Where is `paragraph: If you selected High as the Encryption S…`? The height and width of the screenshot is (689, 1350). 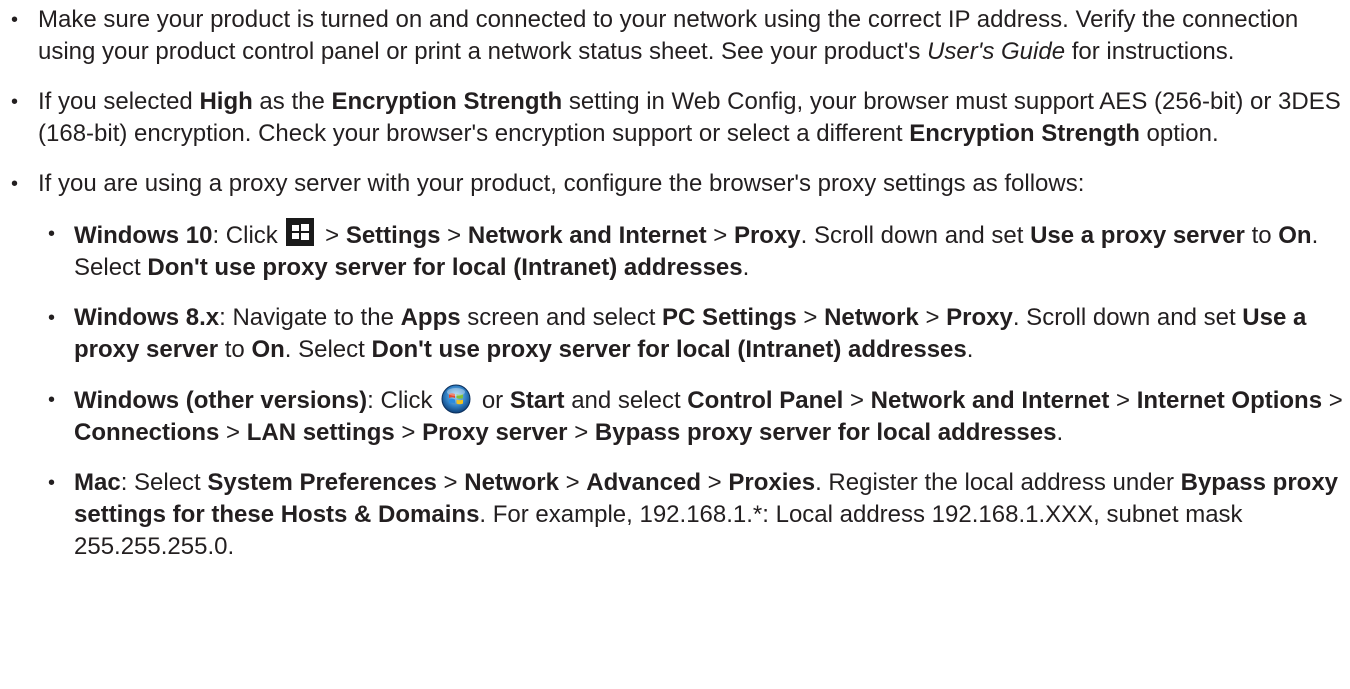
paragraph: If you selected High as the Encryption S… is located at coordinates (689, 117).